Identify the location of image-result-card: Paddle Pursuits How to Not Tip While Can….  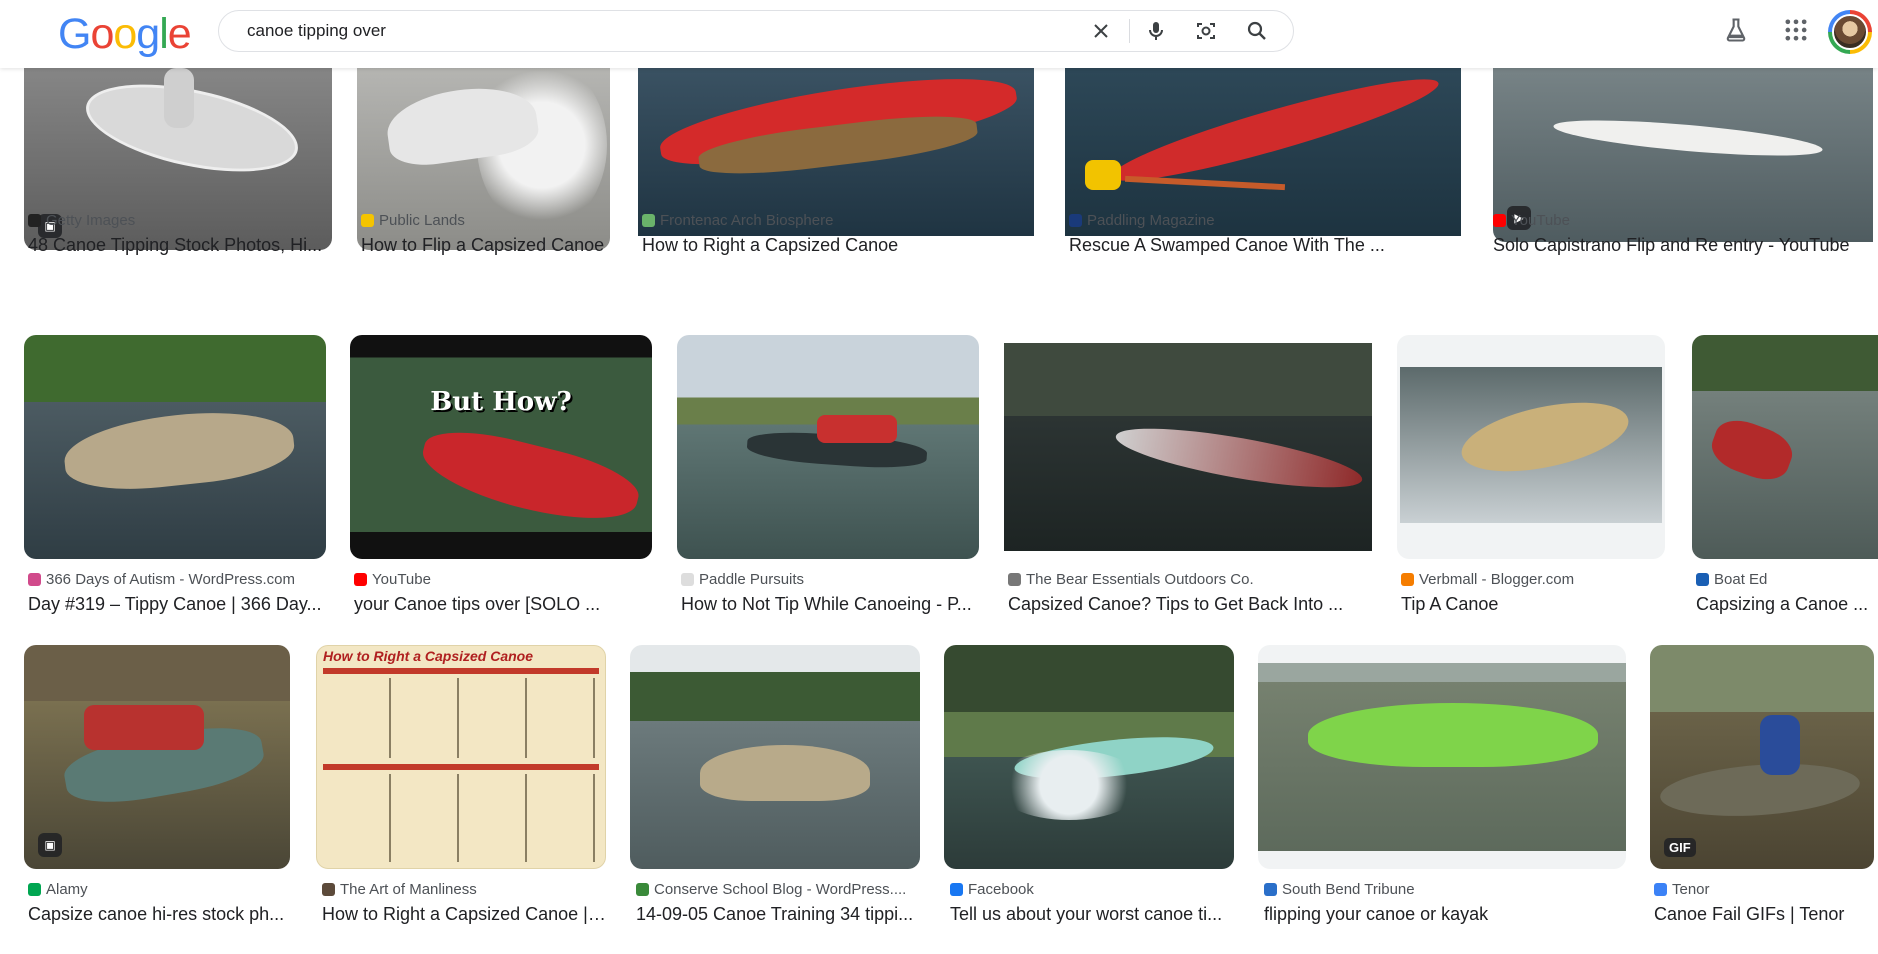
(829, 480).